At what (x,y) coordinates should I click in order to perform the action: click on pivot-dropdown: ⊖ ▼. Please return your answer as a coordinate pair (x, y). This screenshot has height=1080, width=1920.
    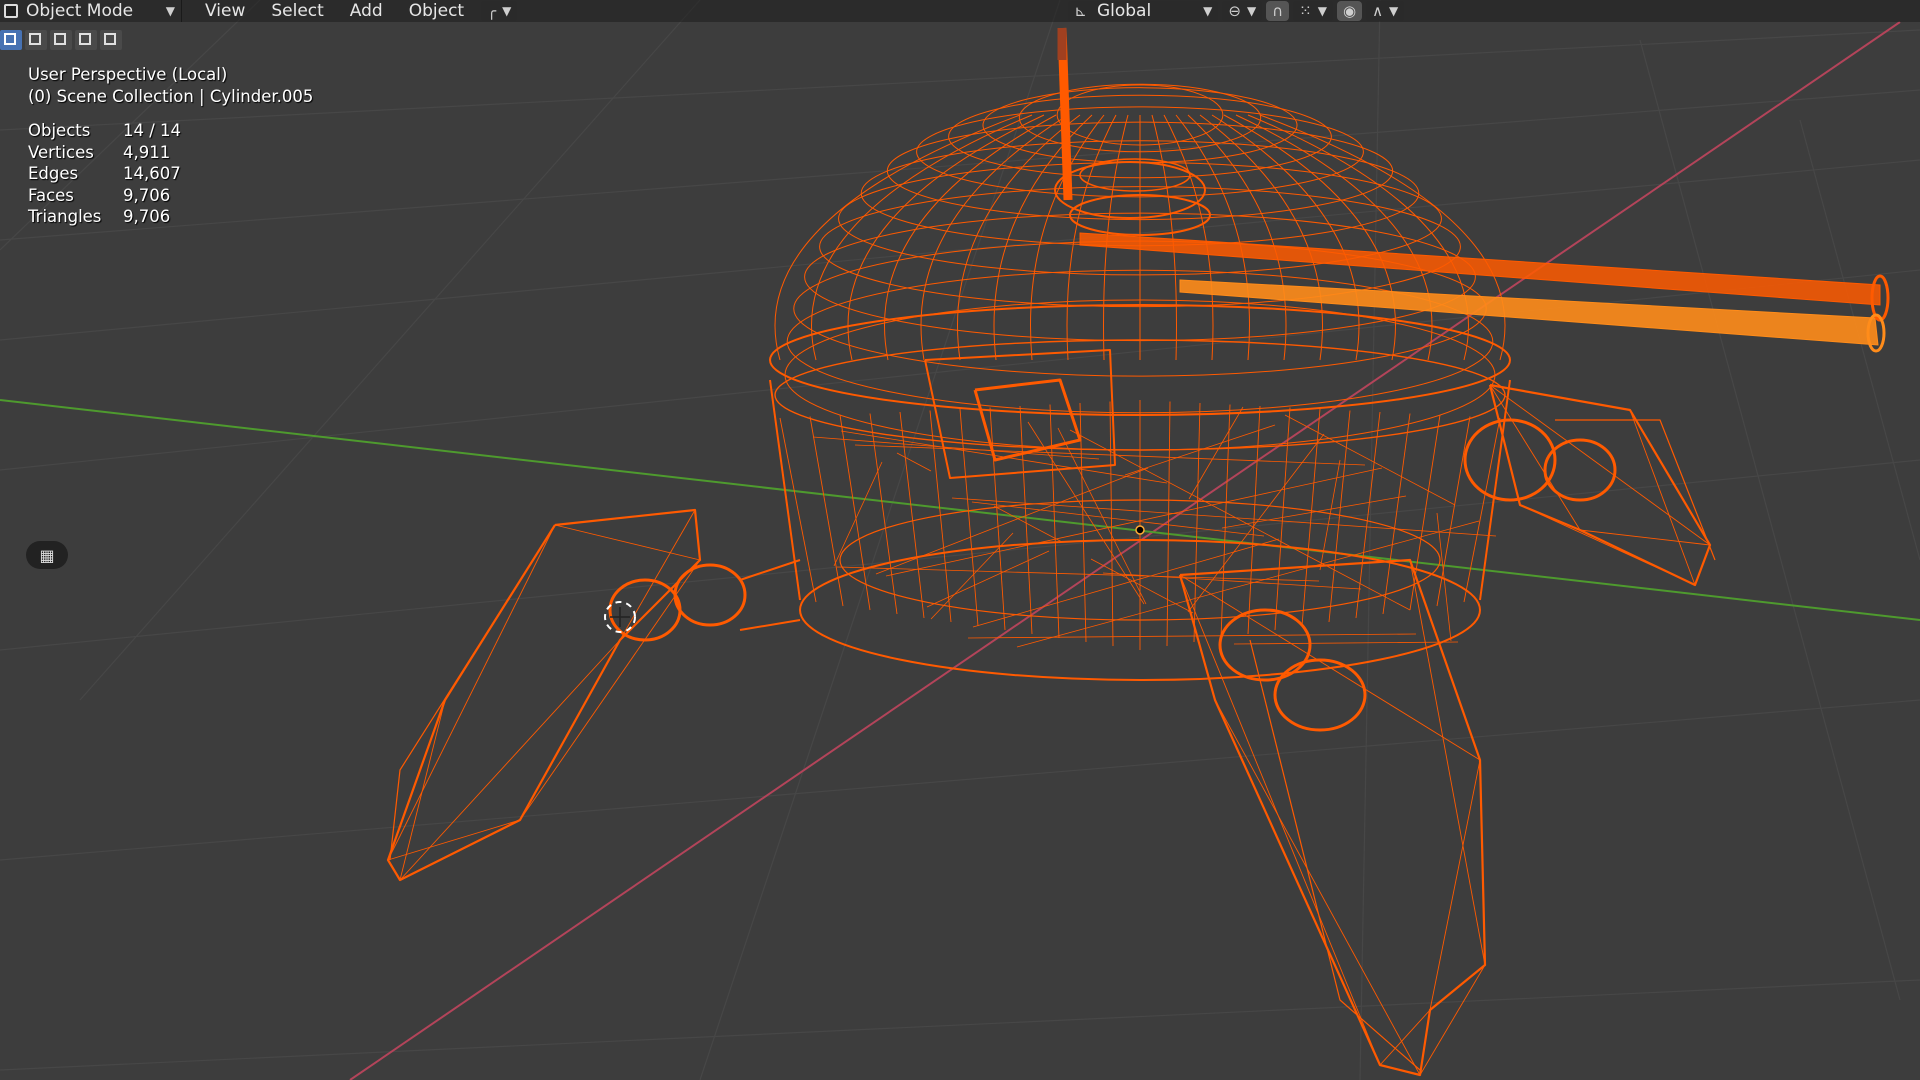
    Looking at the image, I should click on (1242, 11).